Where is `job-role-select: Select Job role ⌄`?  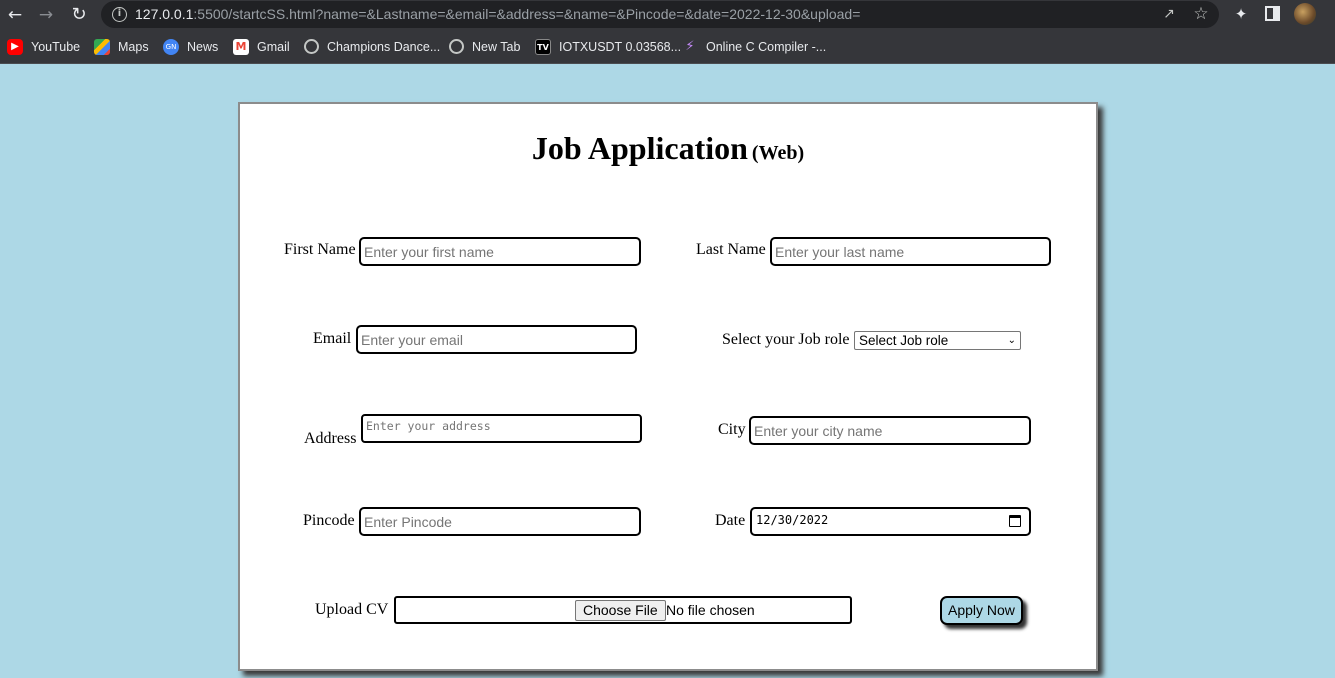
job-role-select: Select Job role ⌄ is located at coordinates (937, 340).